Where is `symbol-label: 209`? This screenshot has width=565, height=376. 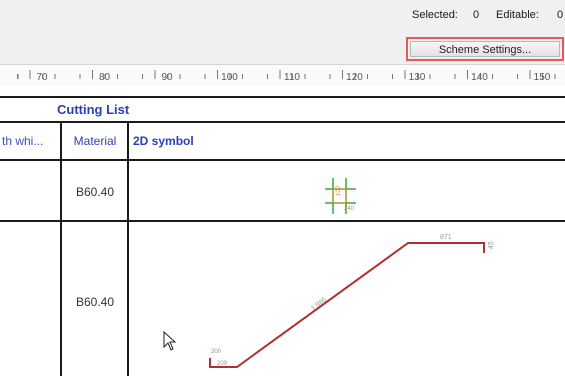 symbol-label: 209 is located at coordinates (222, 364).